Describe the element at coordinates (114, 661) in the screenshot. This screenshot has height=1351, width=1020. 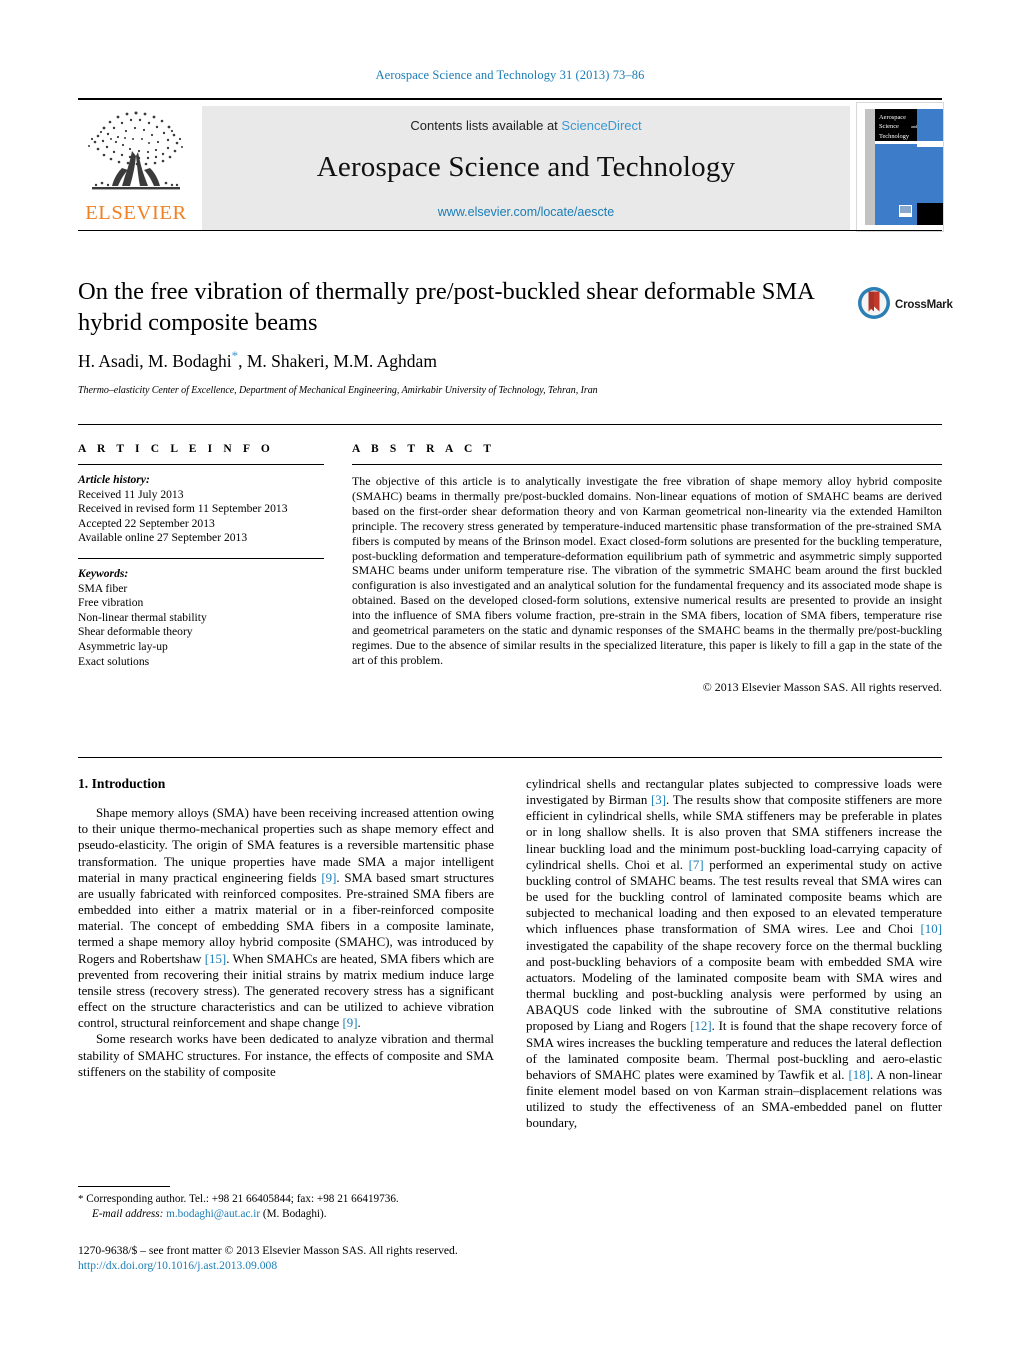
I see `keyword-item: Exact solutions` at that location.